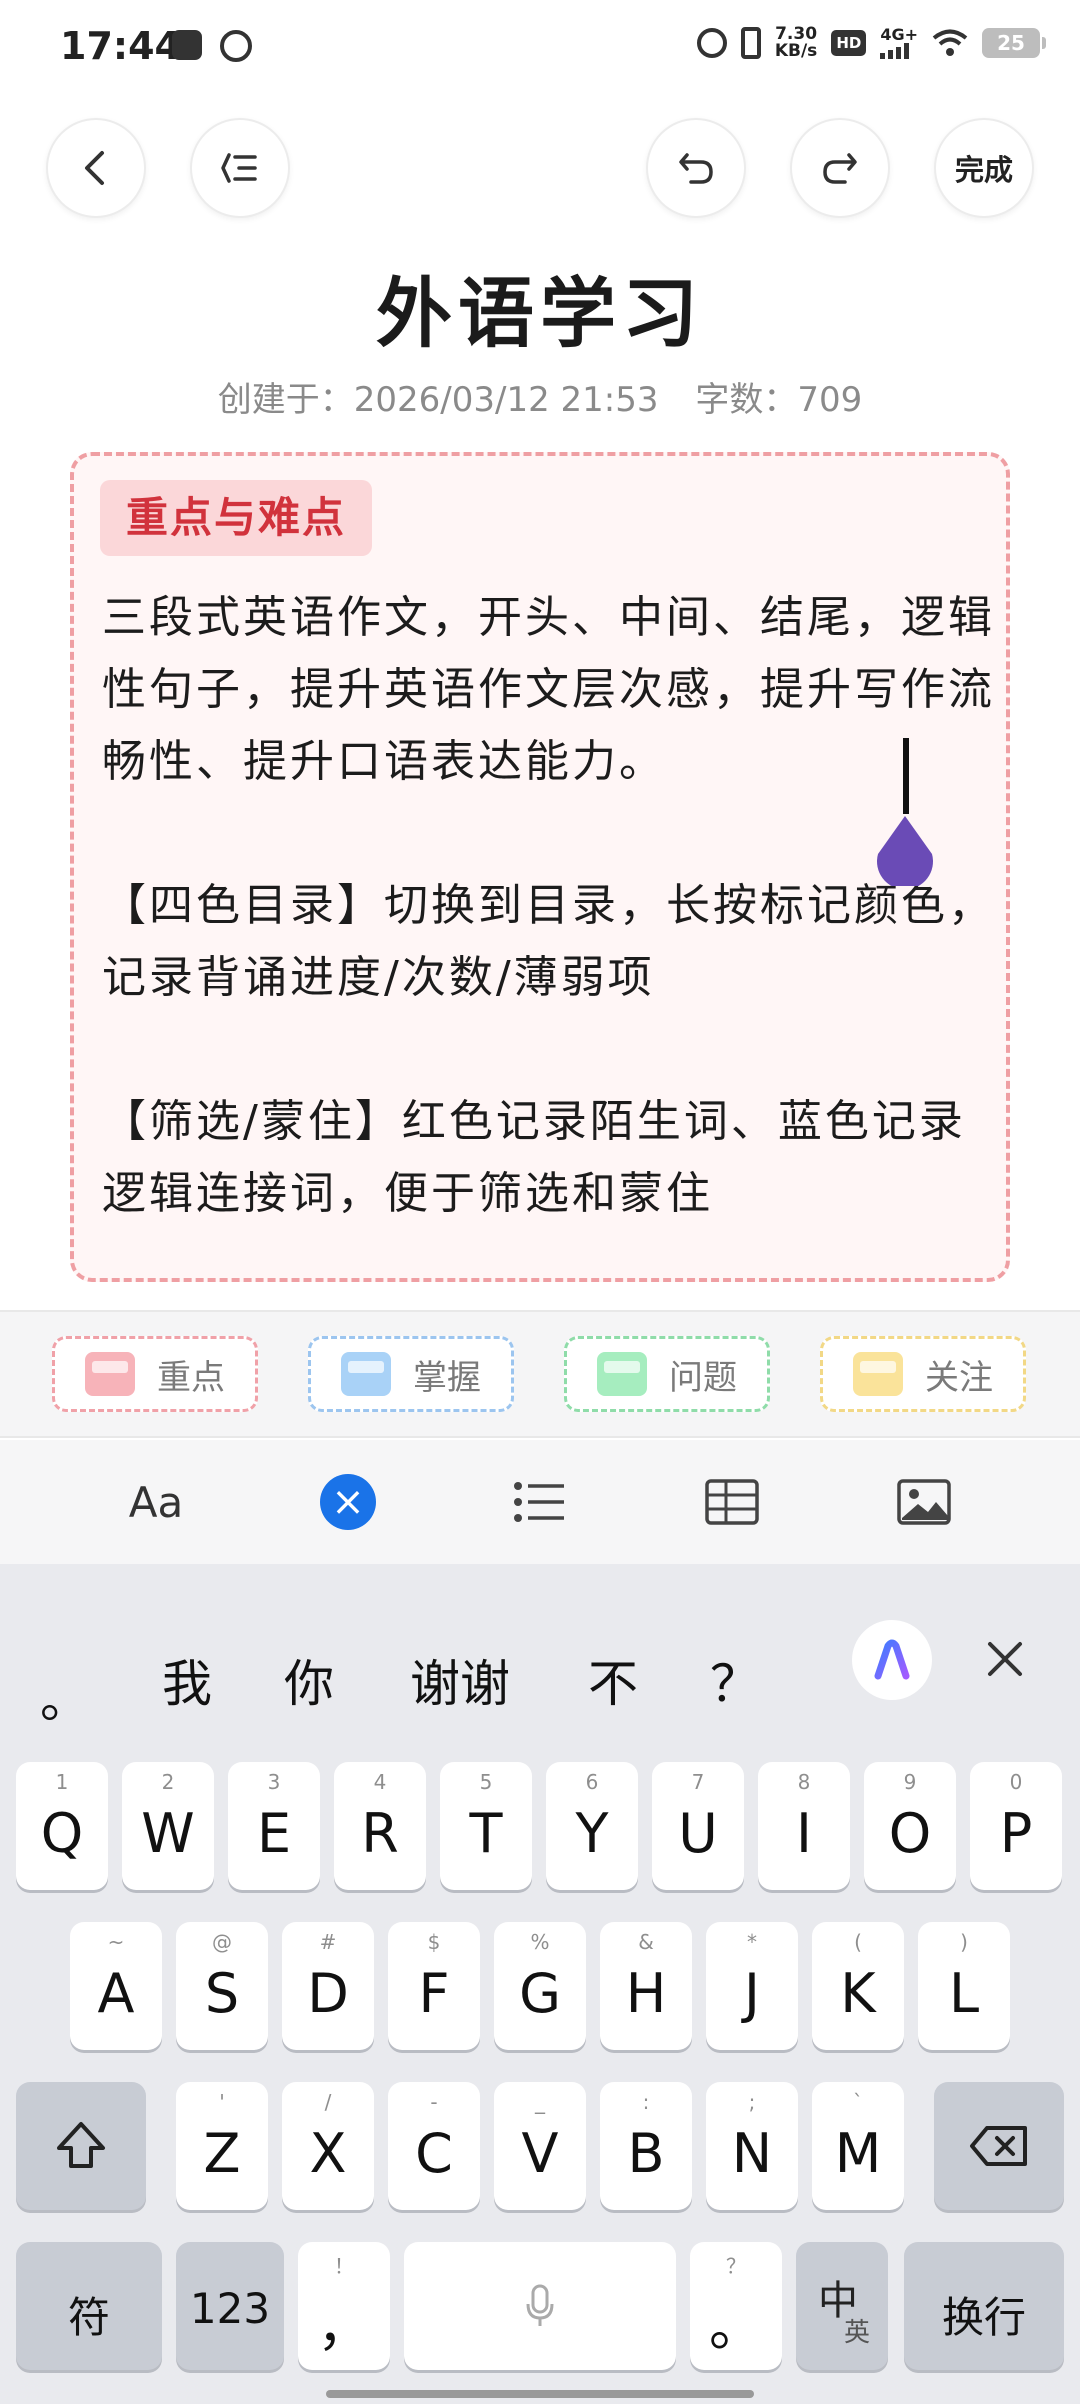 This screenshot has width=1080, height=2404. What do you see at coordinates (711, 43) in the screenshot?
I see `alarm-icon` at bounding box center [711, 43].